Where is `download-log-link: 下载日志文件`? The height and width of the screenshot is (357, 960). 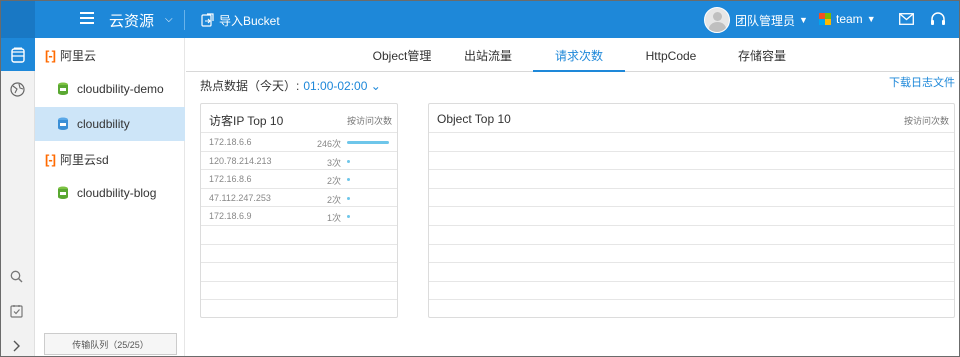
download-log-link: 下载日志文件 is located at coordinates (922, 82).